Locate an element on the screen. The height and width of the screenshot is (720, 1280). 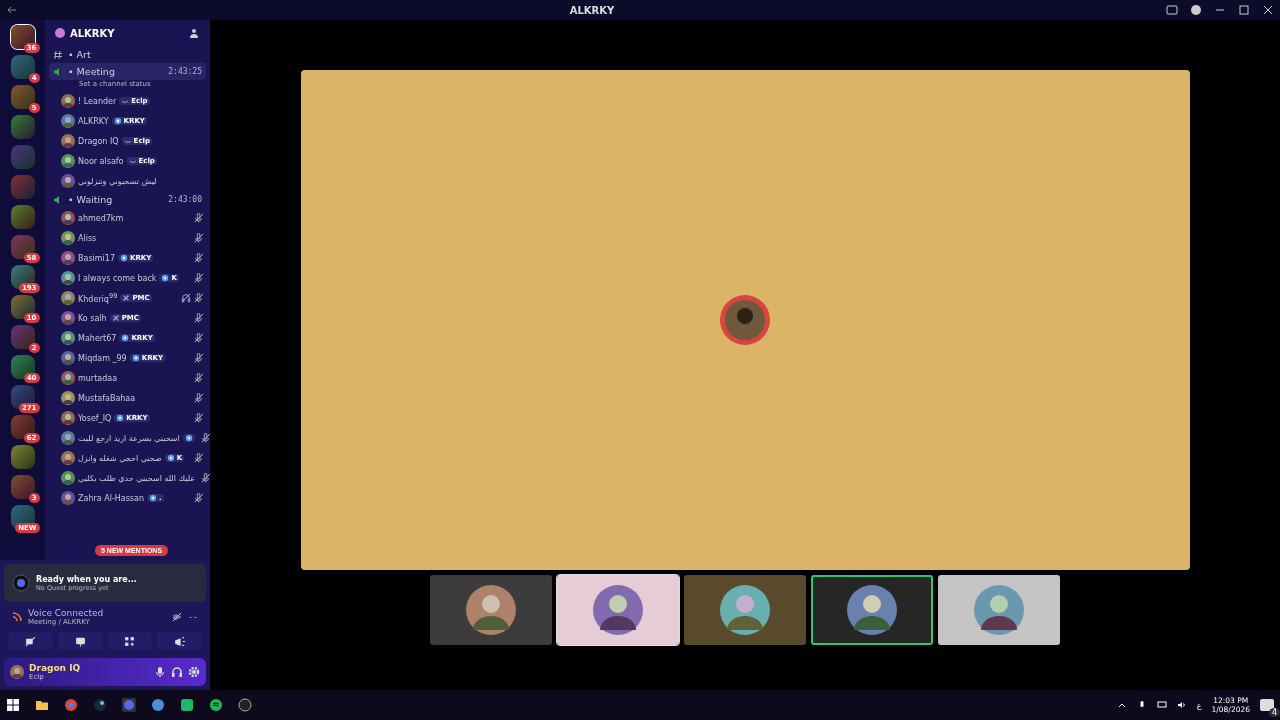
help-icon is located at coordinates (1196, 10).